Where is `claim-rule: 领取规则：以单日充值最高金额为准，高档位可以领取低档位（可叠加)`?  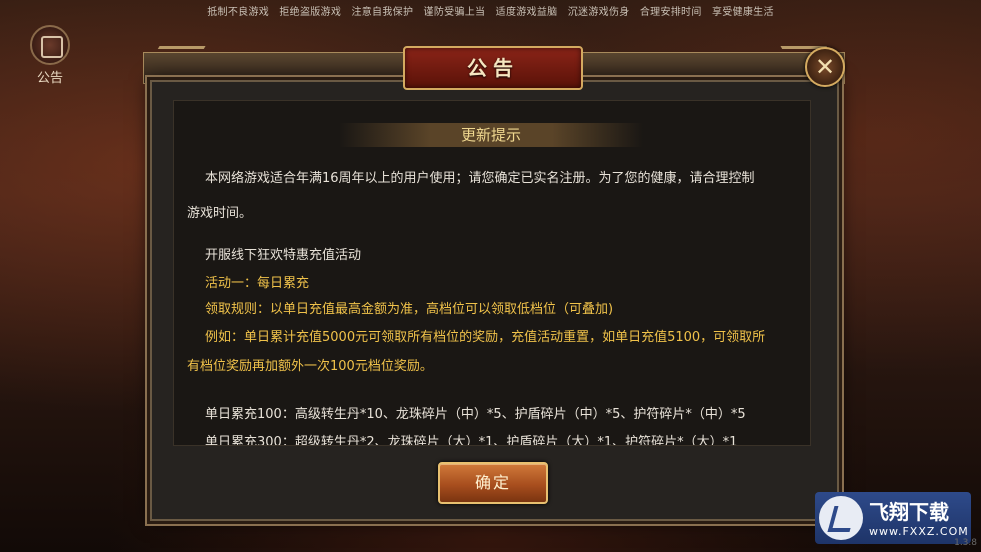
claim-rule: 领取规则：以单日充值最高金额为准，高档位可以领取低档位（可叠加) is located at coordinates (409, 309).